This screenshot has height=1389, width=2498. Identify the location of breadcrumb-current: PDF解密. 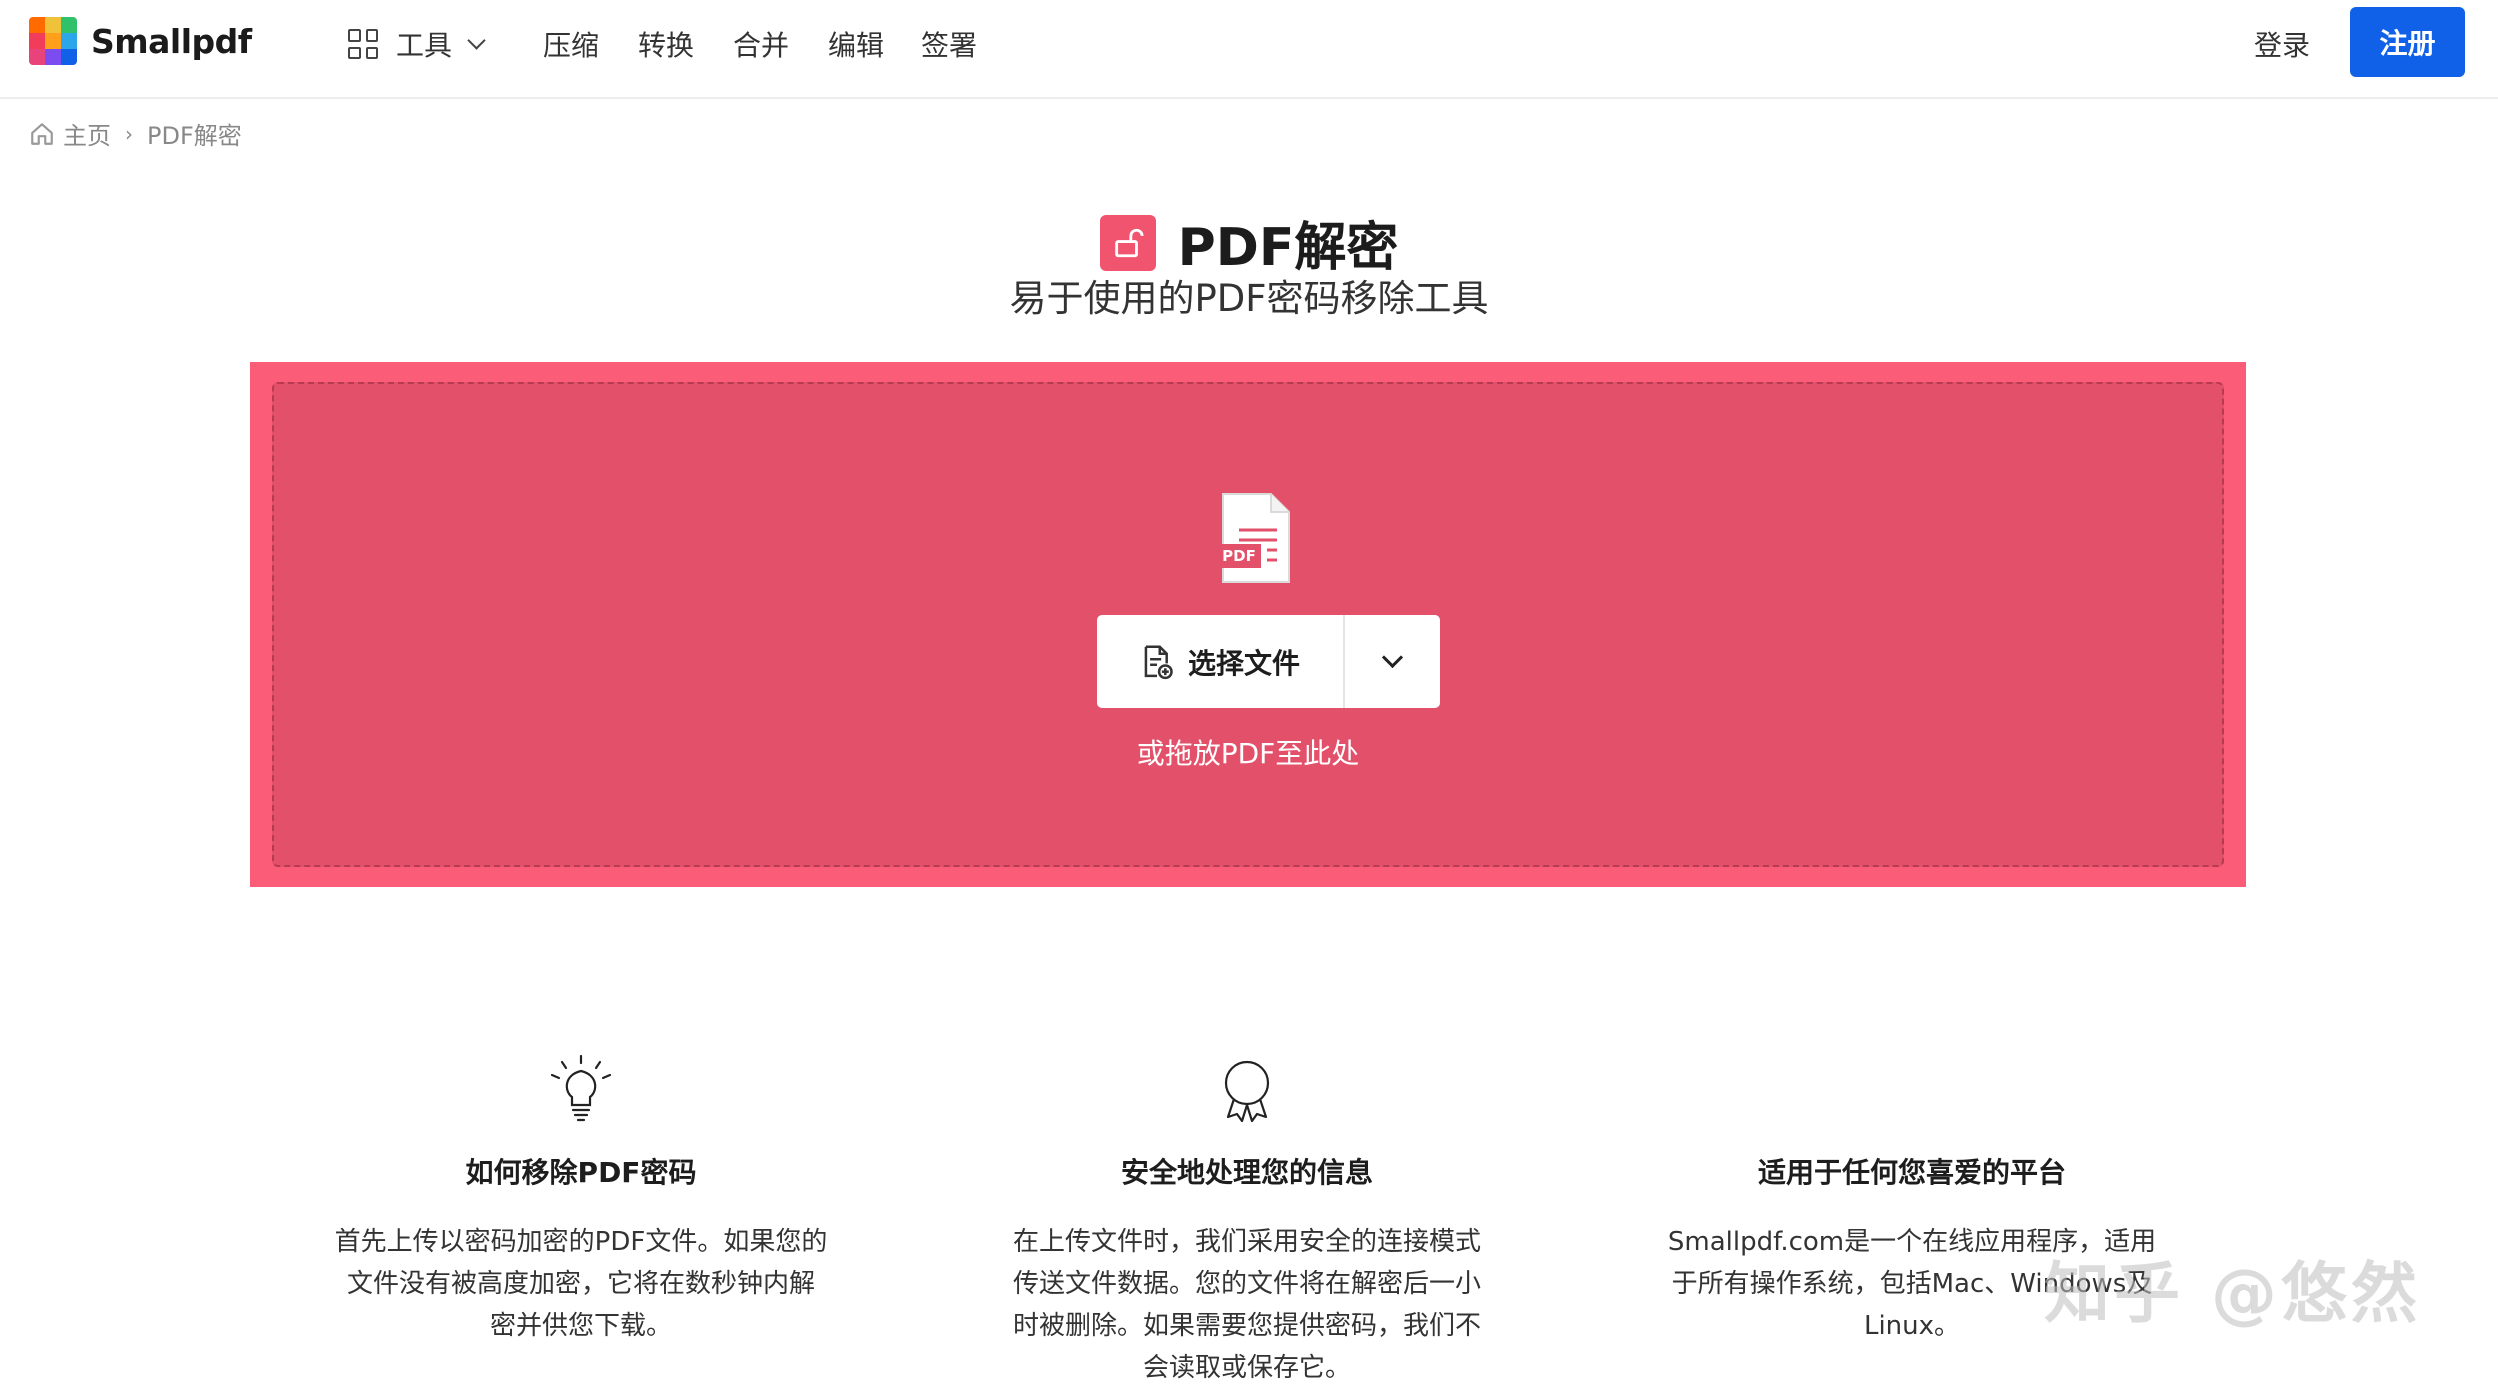
(194, 136).